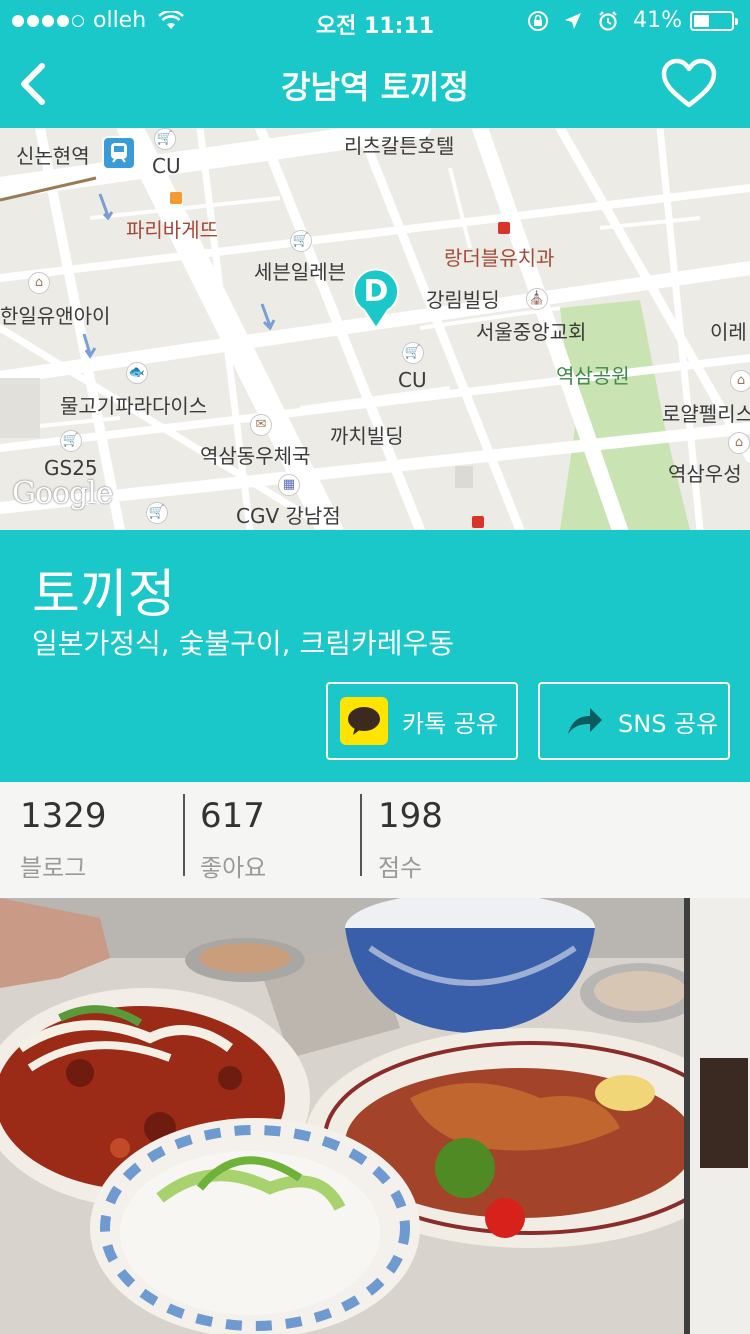 The height and width of the screenshot is (1334, 750). Describe the element at coordinates (55, 316) in the screenshot. I see `map-label-hanil: 한일유앤아이` at that location.